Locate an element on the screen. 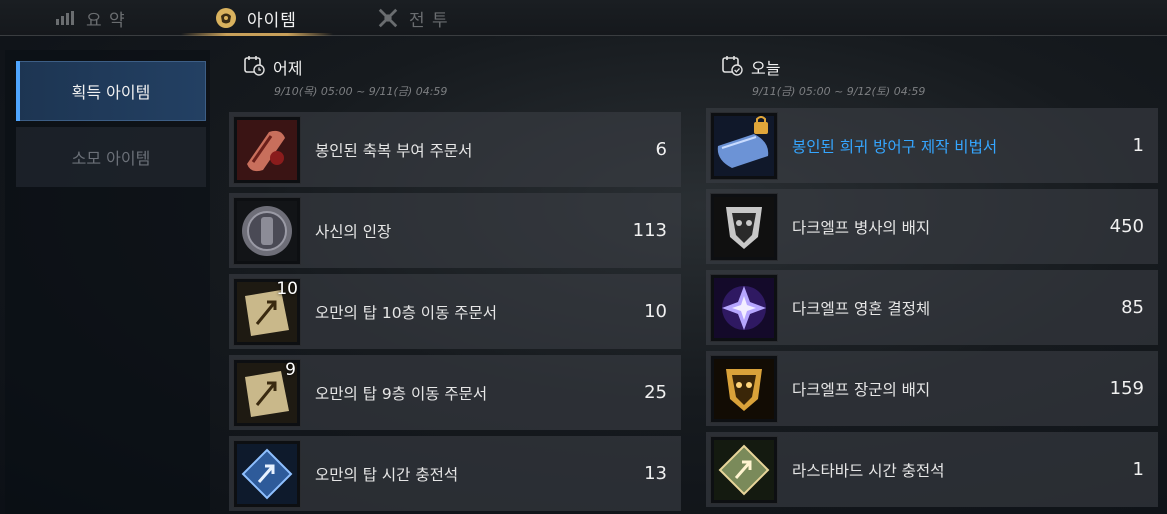  list-item: 오만의 탑 시간 충전석 13 is located at coordinates (455, 473).